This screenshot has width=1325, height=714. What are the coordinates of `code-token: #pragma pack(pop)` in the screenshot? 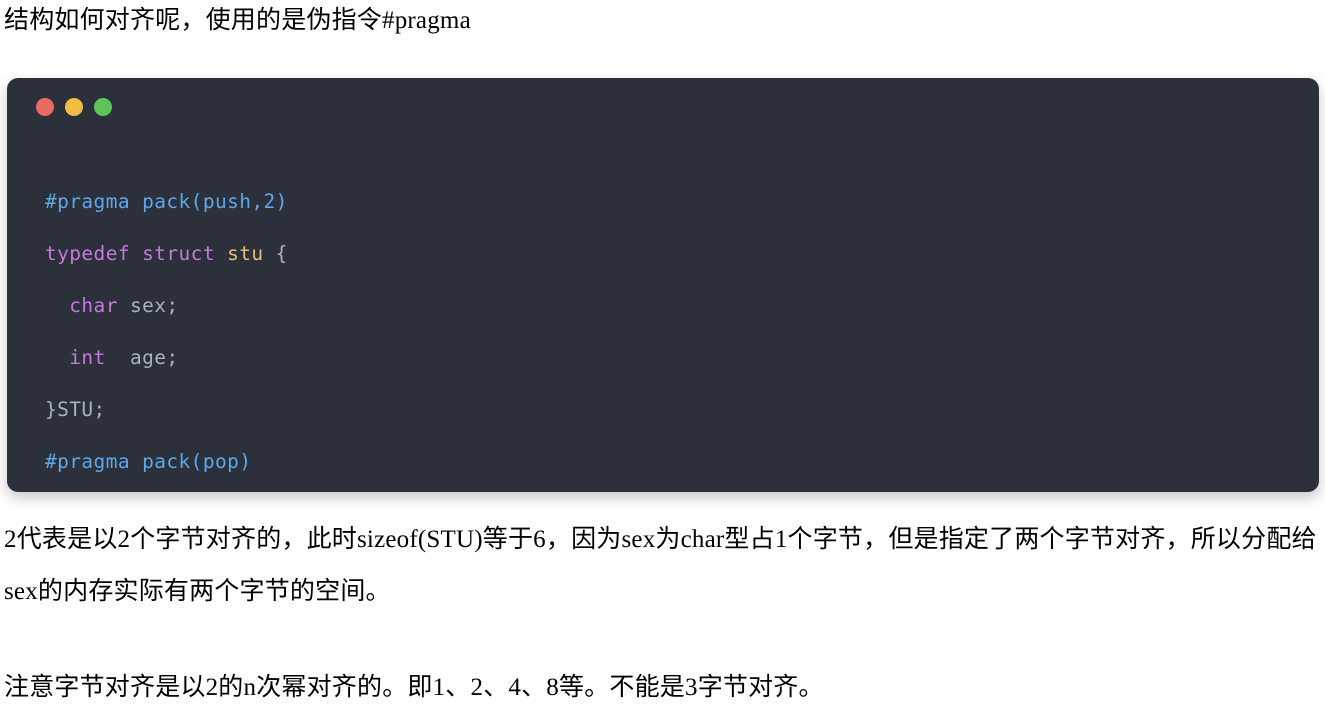 It's located at (148, 461).